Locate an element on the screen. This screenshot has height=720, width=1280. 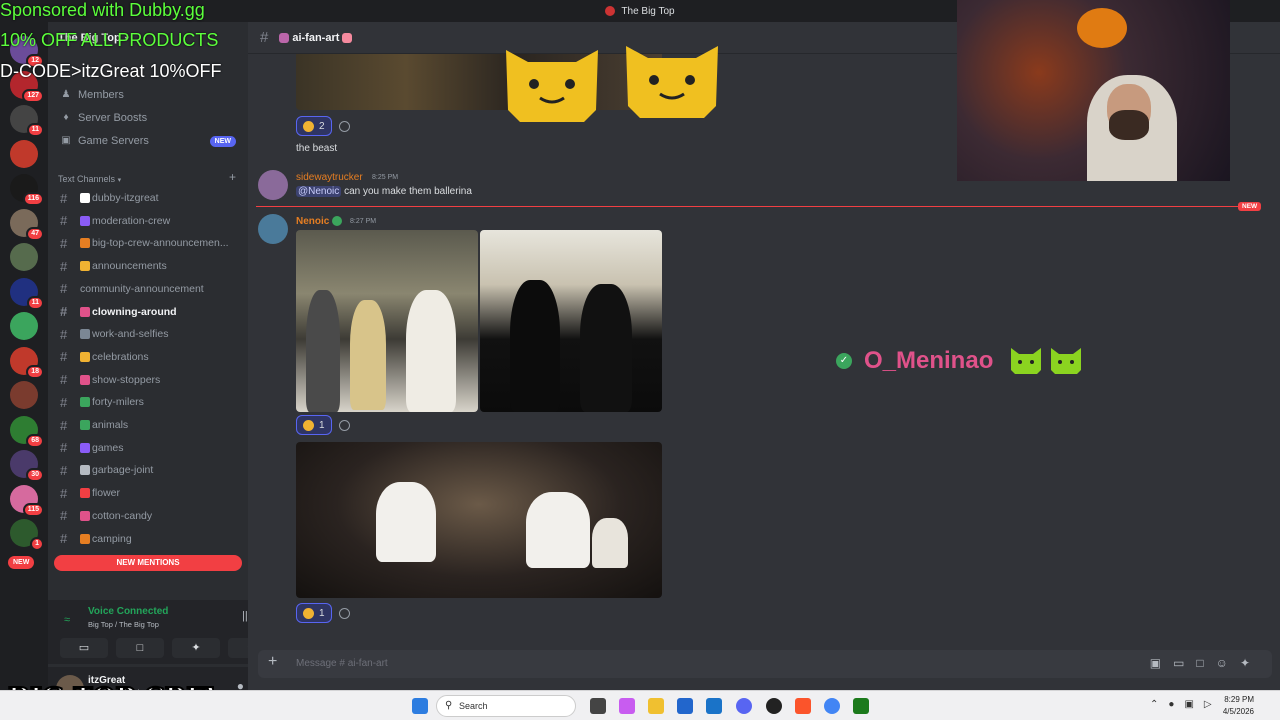
pumpkin-decor is located at coordinates (1102, 28).